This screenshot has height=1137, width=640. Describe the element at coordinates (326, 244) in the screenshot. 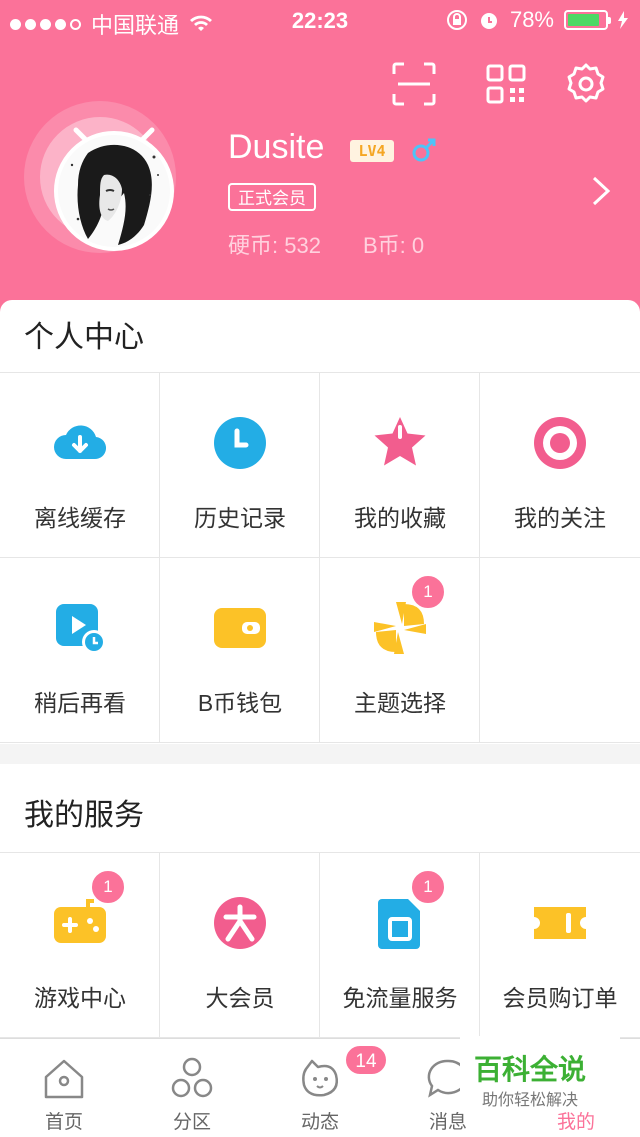

I see `coin-balances: 硬币: 532 B币: 0` at that location.